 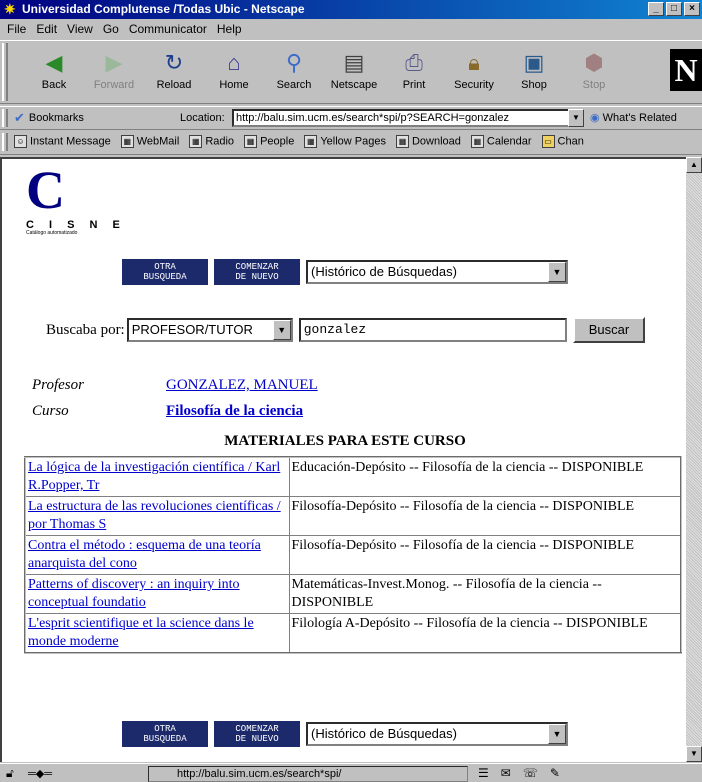 I want to click on otra-busqueda-button: OTRA BUSQUEDA, so click(x=165, y=272).